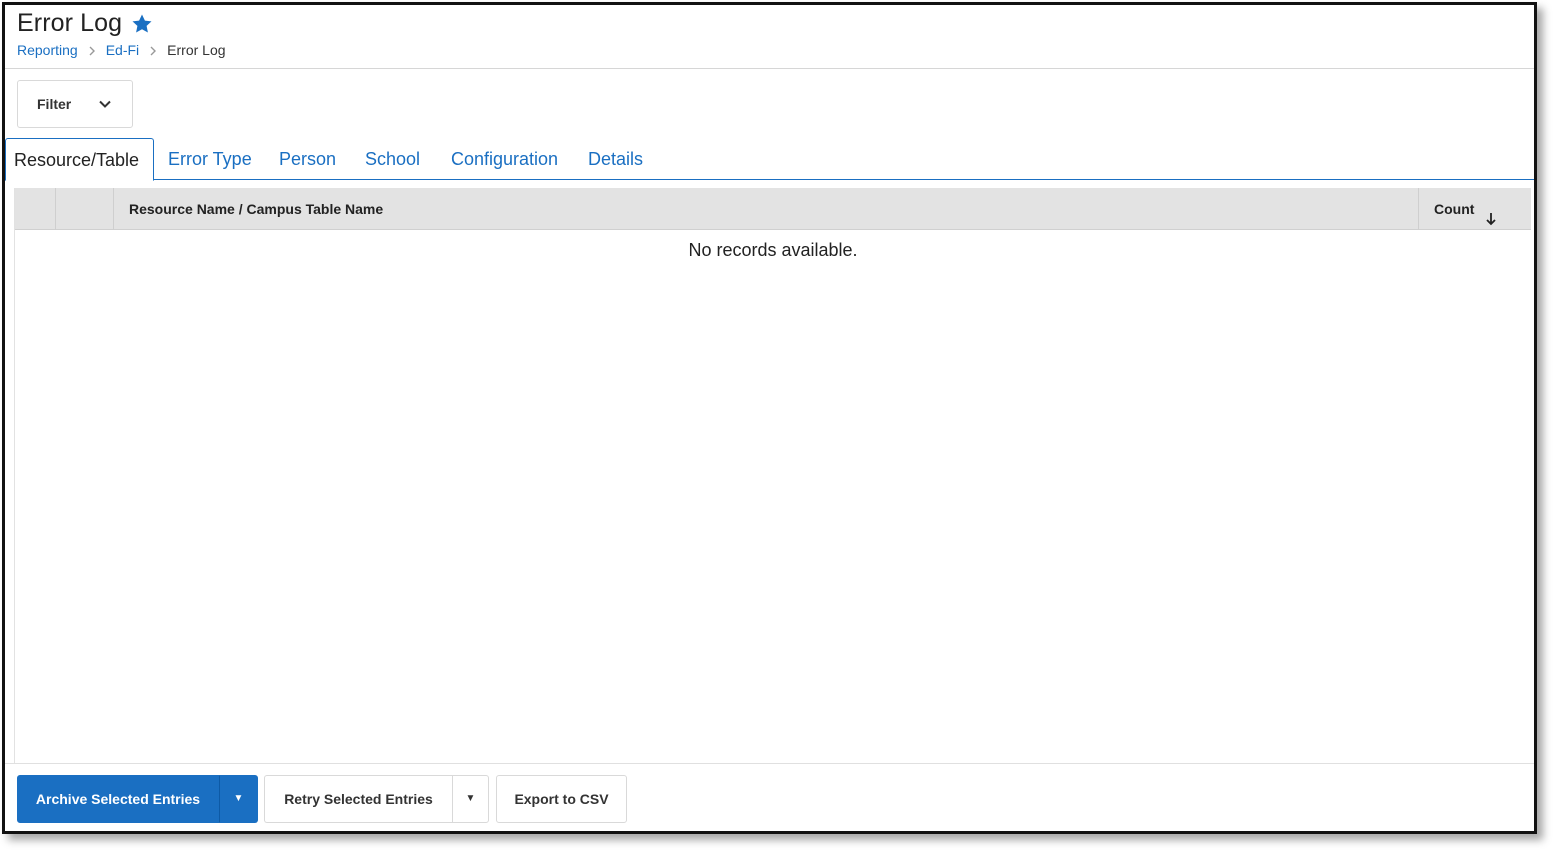 The width and height of the screenshot is (1562, 858). I want to click on tab-error-type: Error Type, so click(210, 159).